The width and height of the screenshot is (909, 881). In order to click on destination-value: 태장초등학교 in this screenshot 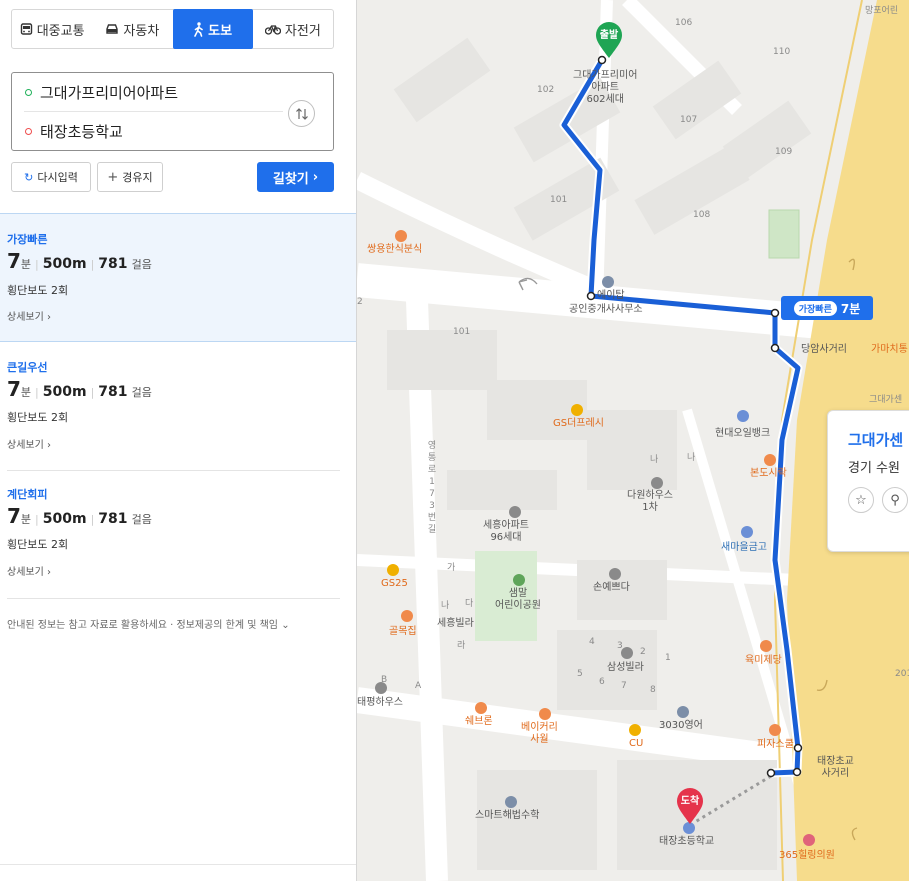, I will do `click(81, 131)`.